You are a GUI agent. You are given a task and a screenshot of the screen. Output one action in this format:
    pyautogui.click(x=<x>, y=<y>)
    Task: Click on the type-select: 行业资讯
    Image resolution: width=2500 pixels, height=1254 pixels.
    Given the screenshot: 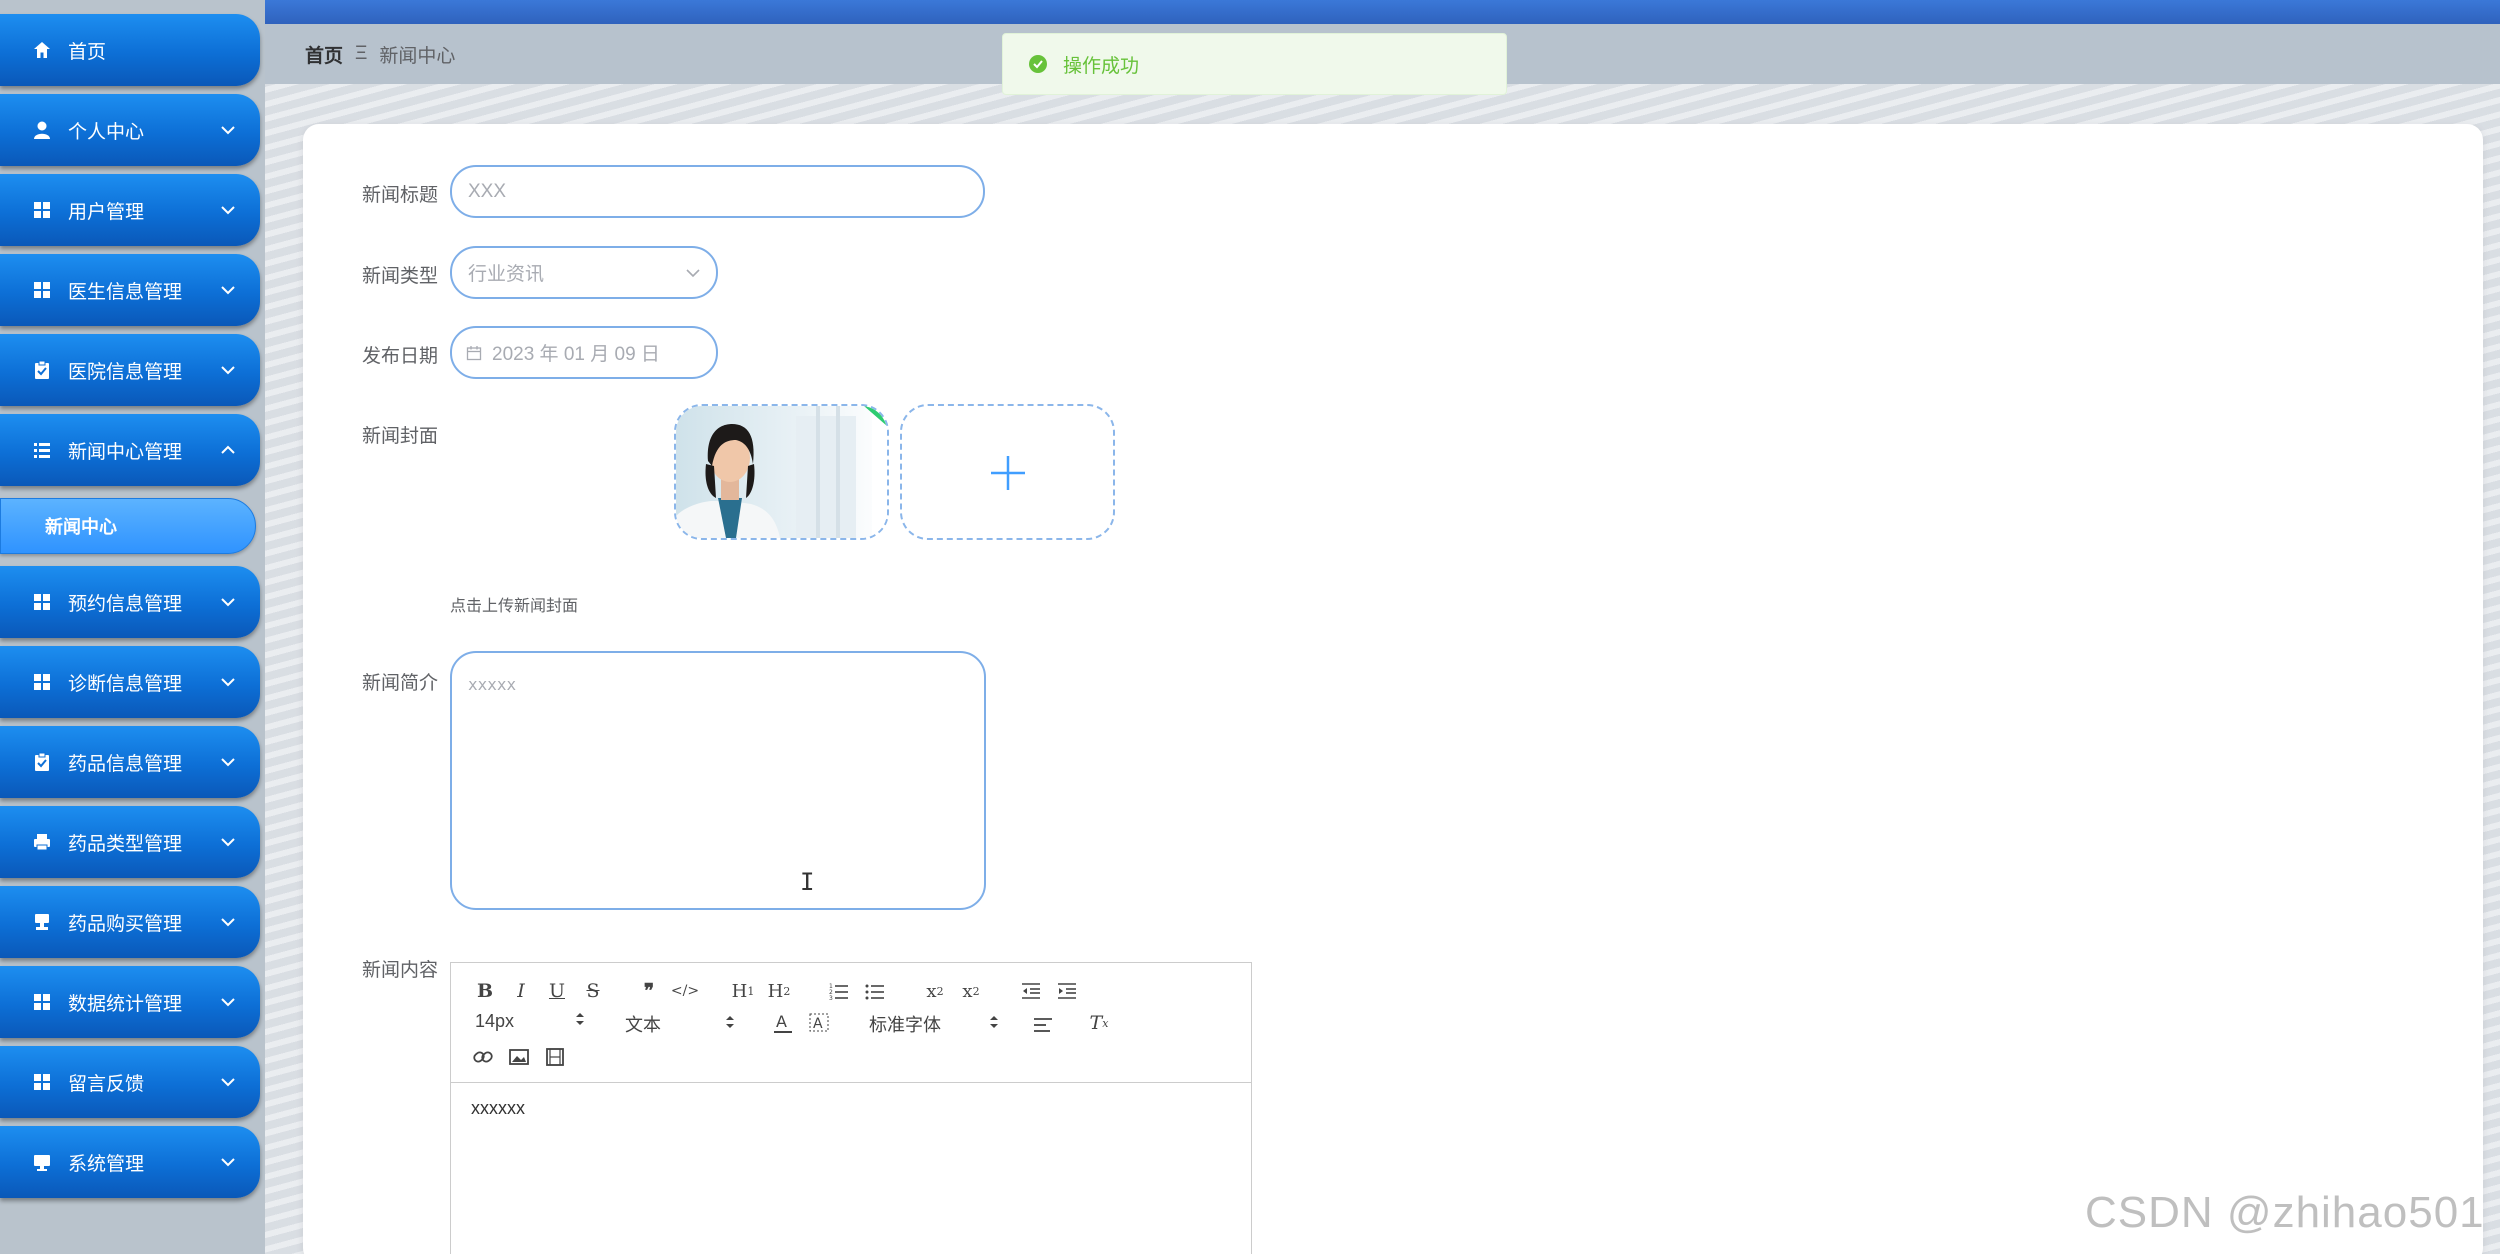 What is the action you would take?
    pyautogui.click(x=584, y=272)
    